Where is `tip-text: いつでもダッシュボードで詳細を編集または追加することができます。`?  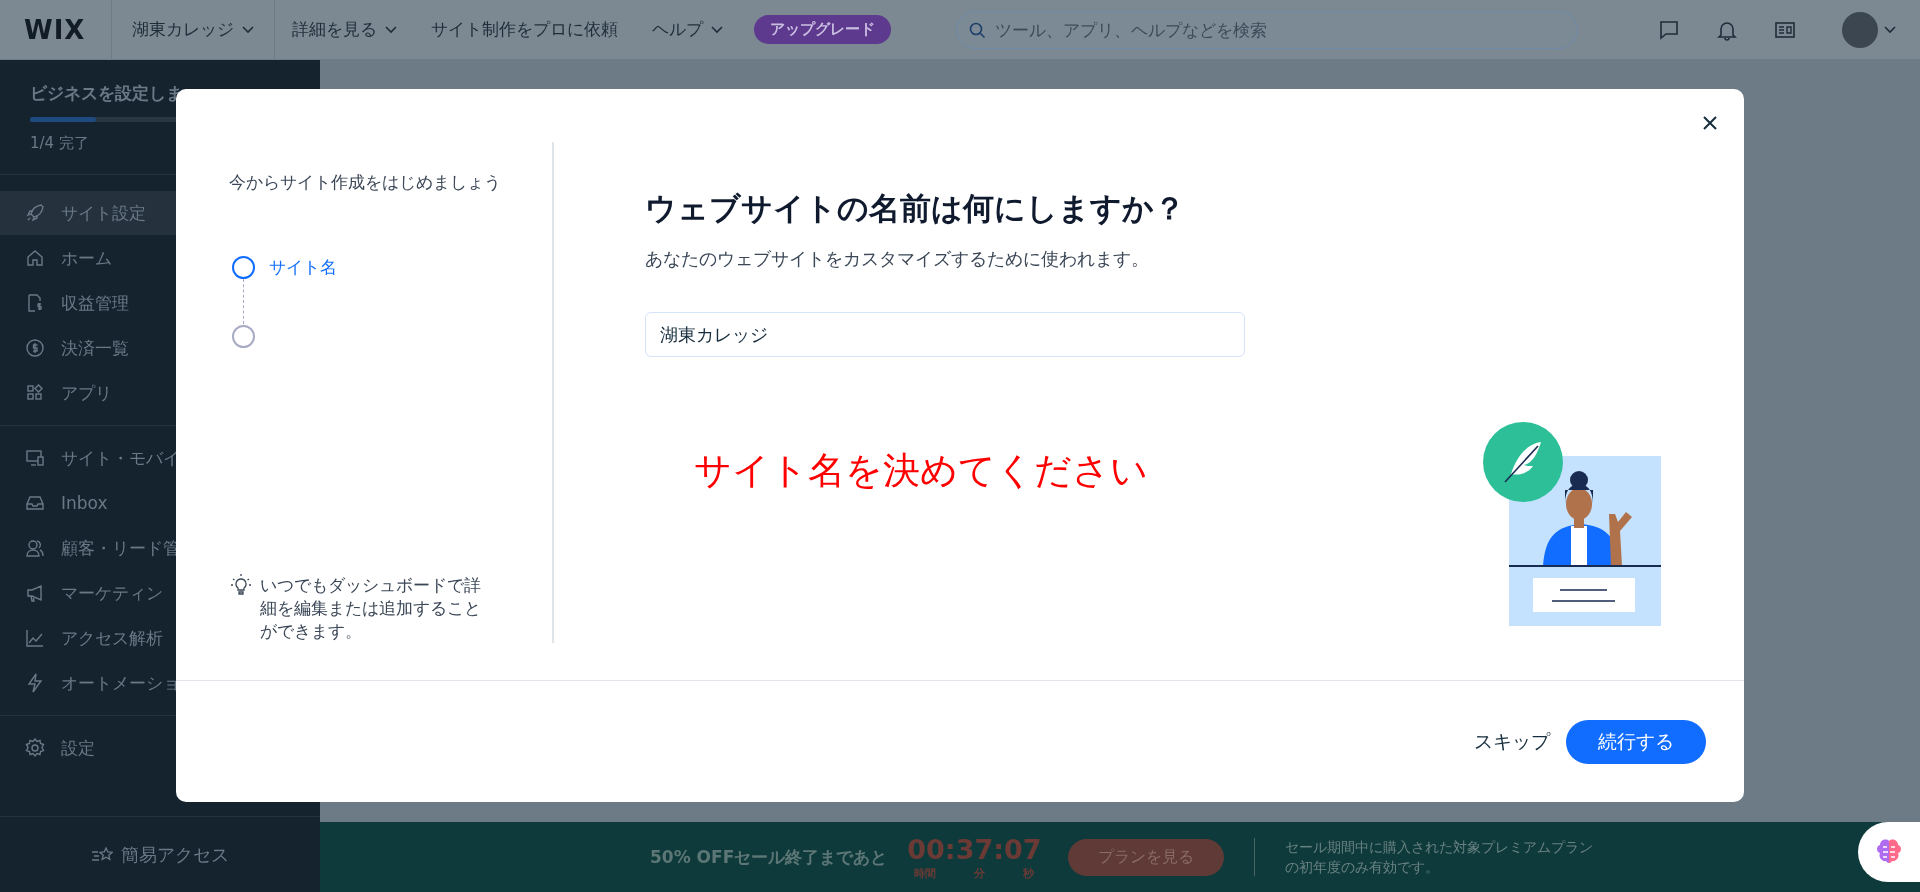 tip-text: いつでもダッシュボードで詳細を編集または追加することができます。 is located at coordinates (371, 608).